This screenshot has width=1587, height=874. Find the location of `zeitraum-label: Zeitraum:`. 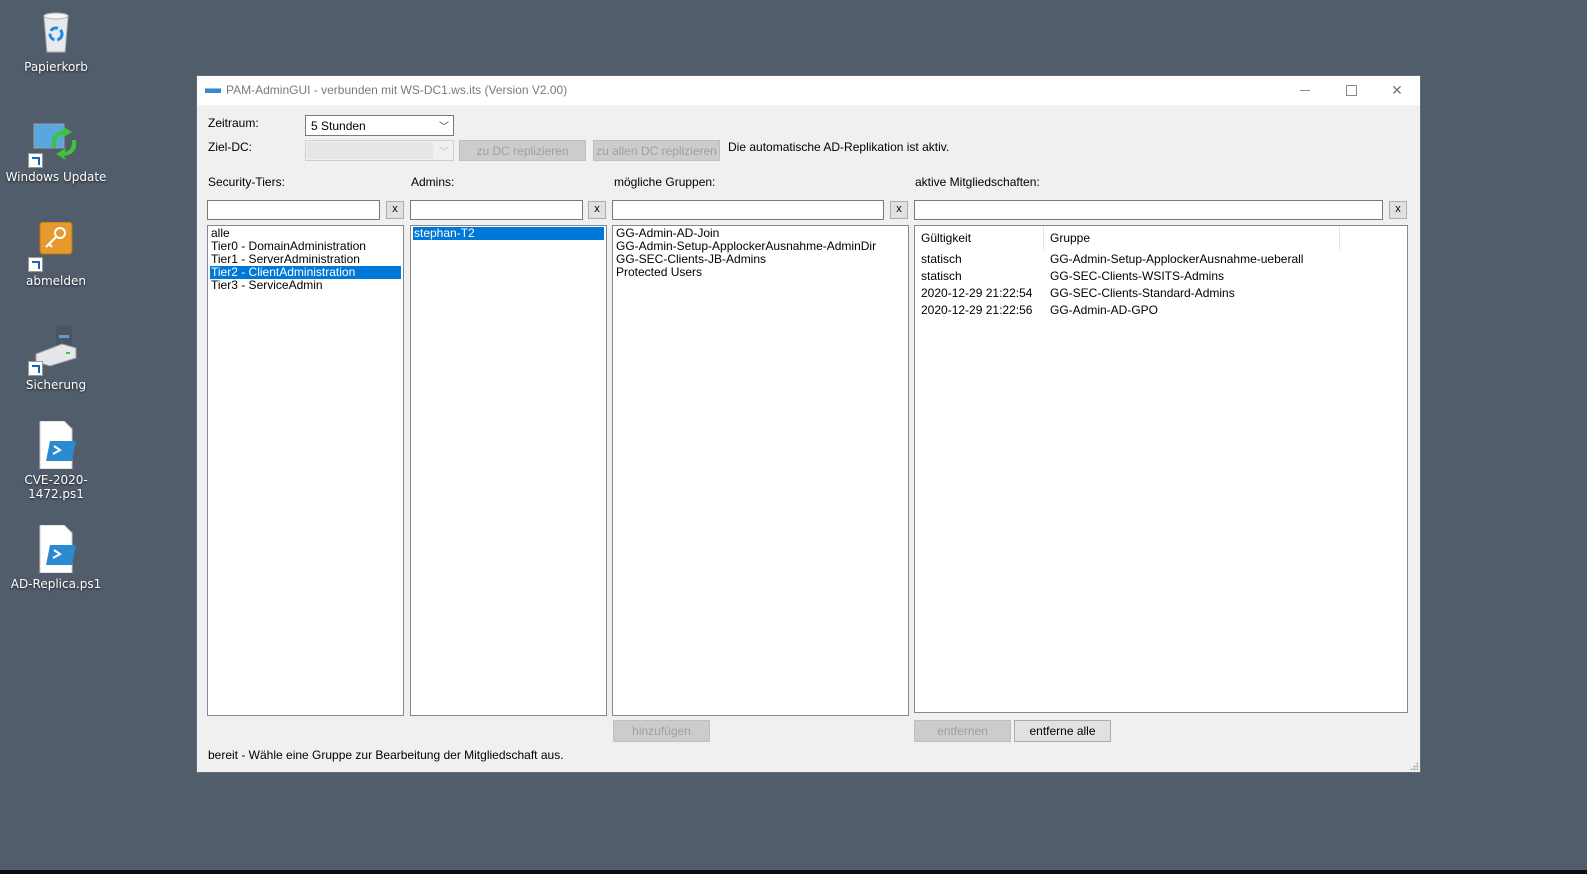

zeitraum-label: Zeitraum: is located at coordinates (233, 123).